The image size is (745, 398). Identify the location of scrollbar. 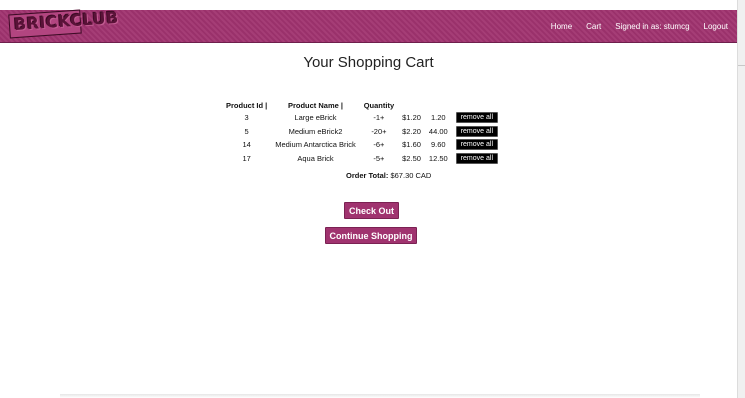
(741, 199).